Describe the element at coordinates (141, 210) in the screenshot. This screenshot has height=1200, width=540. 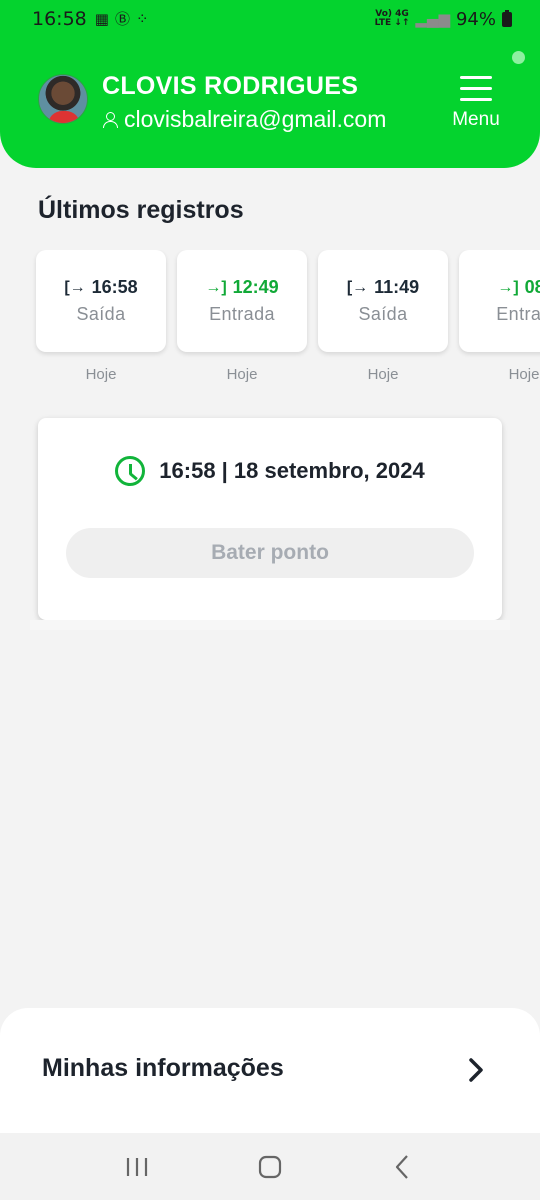
I see `records-title: Últimos registros` at that location.